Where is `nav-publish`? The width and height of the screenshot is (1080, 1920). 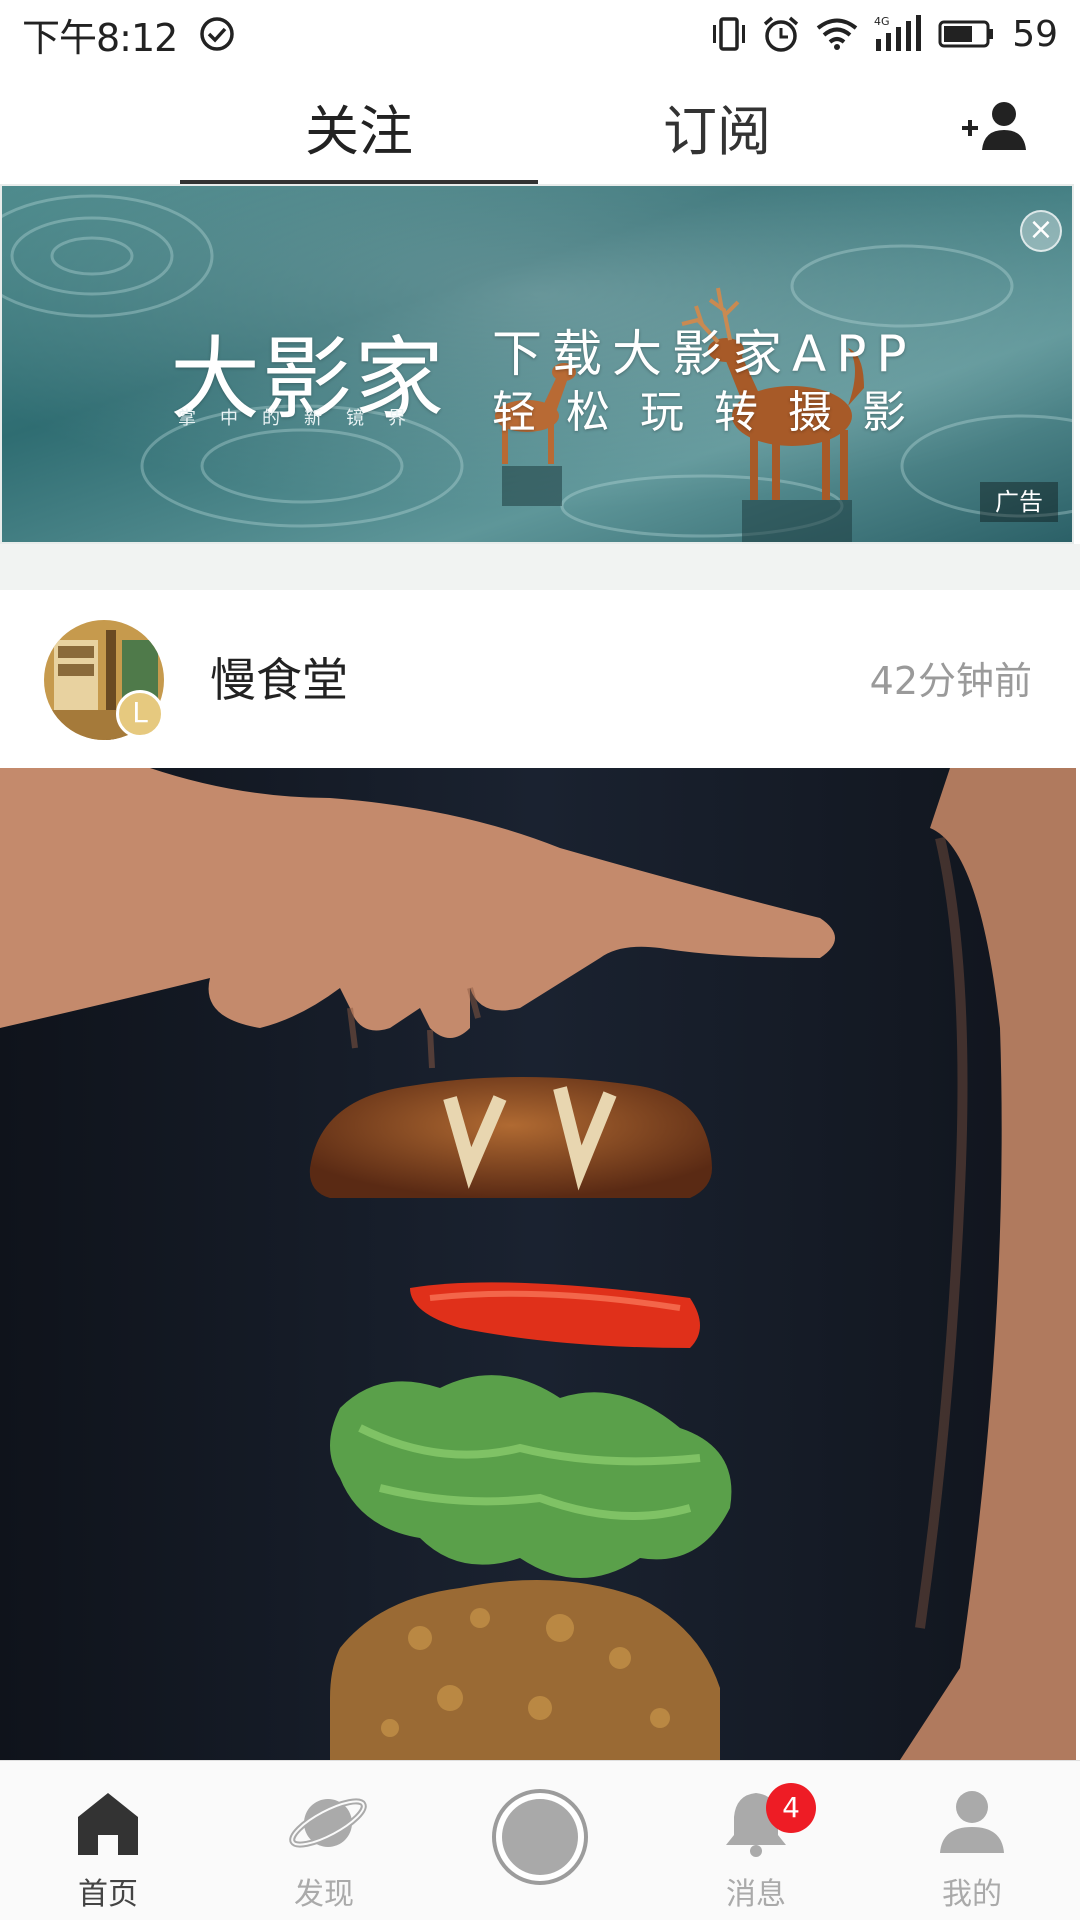 nav-publish is located at coordinates (540, 1840).